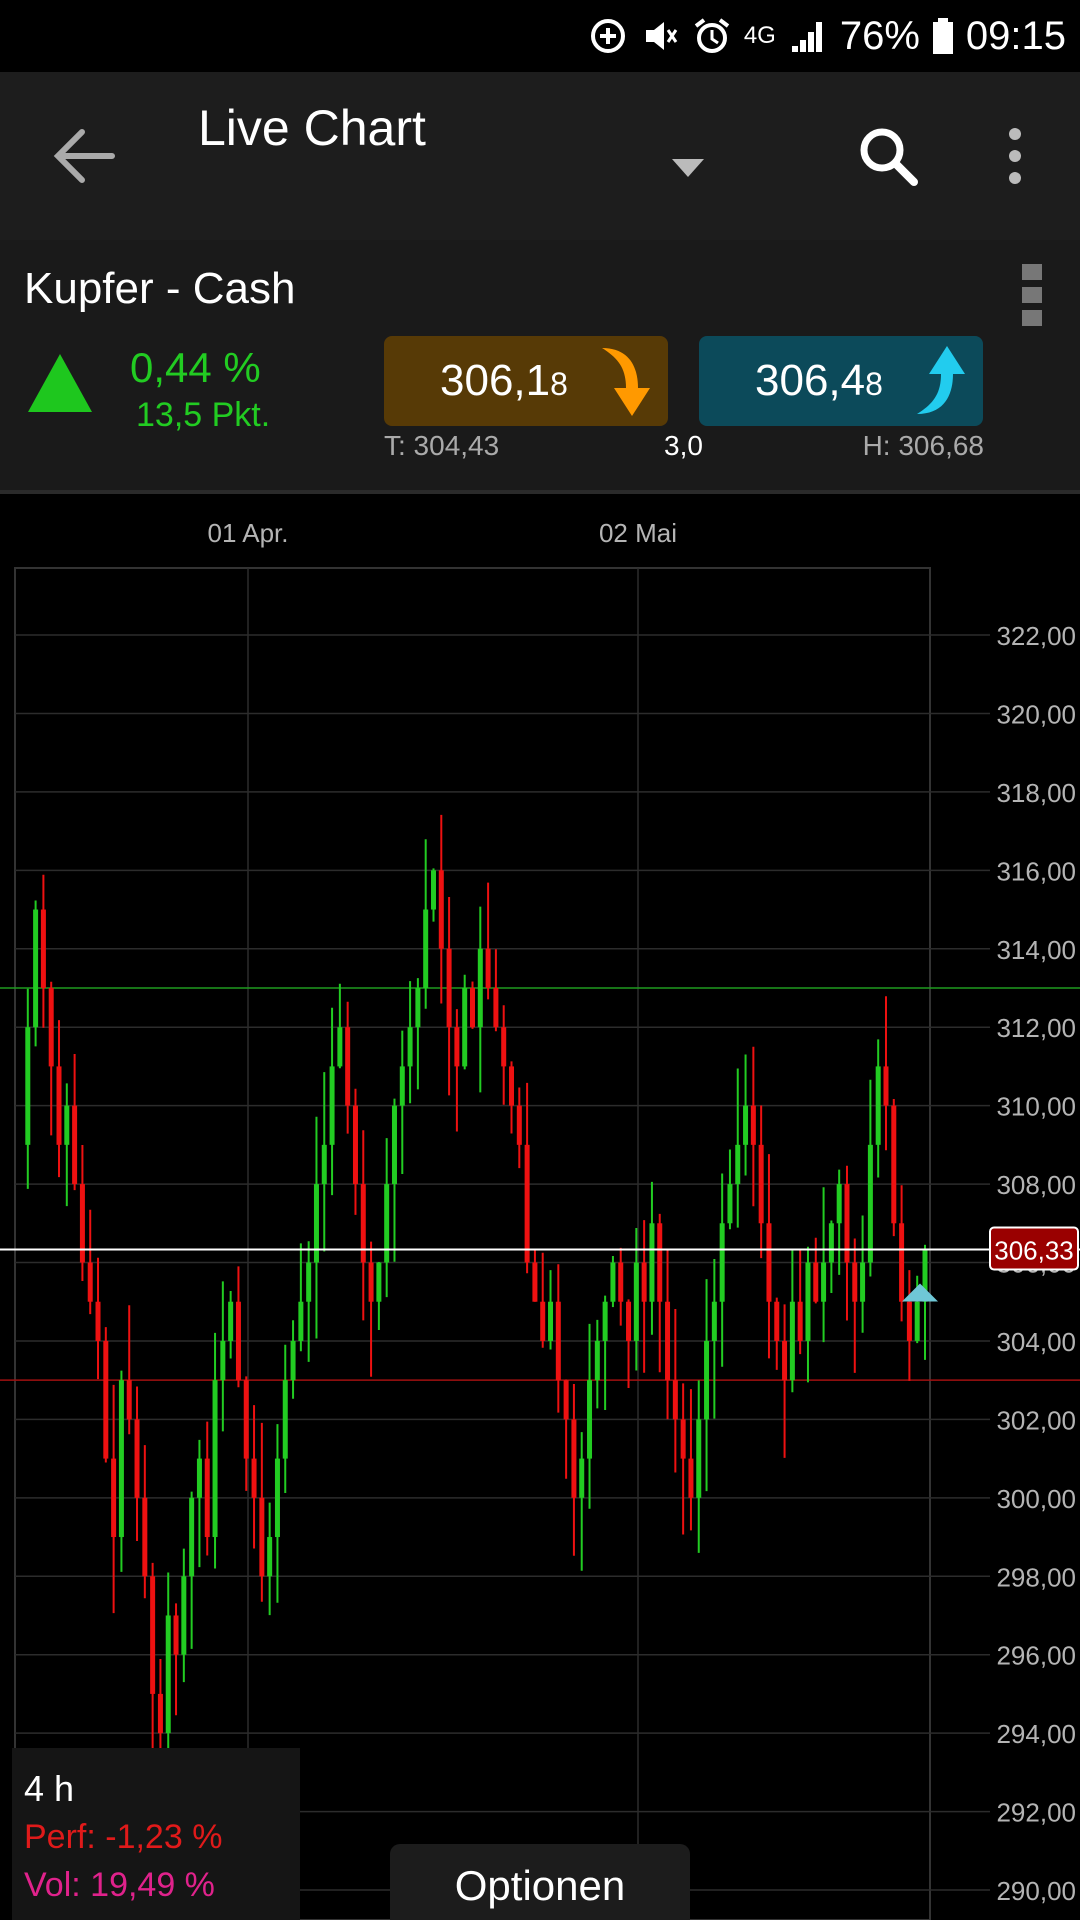 This screenshot has width=1080, height=1920. Describe the element at coordinates (879, 35) in the screenshot. I see `battery-percent: 76%` at that location.